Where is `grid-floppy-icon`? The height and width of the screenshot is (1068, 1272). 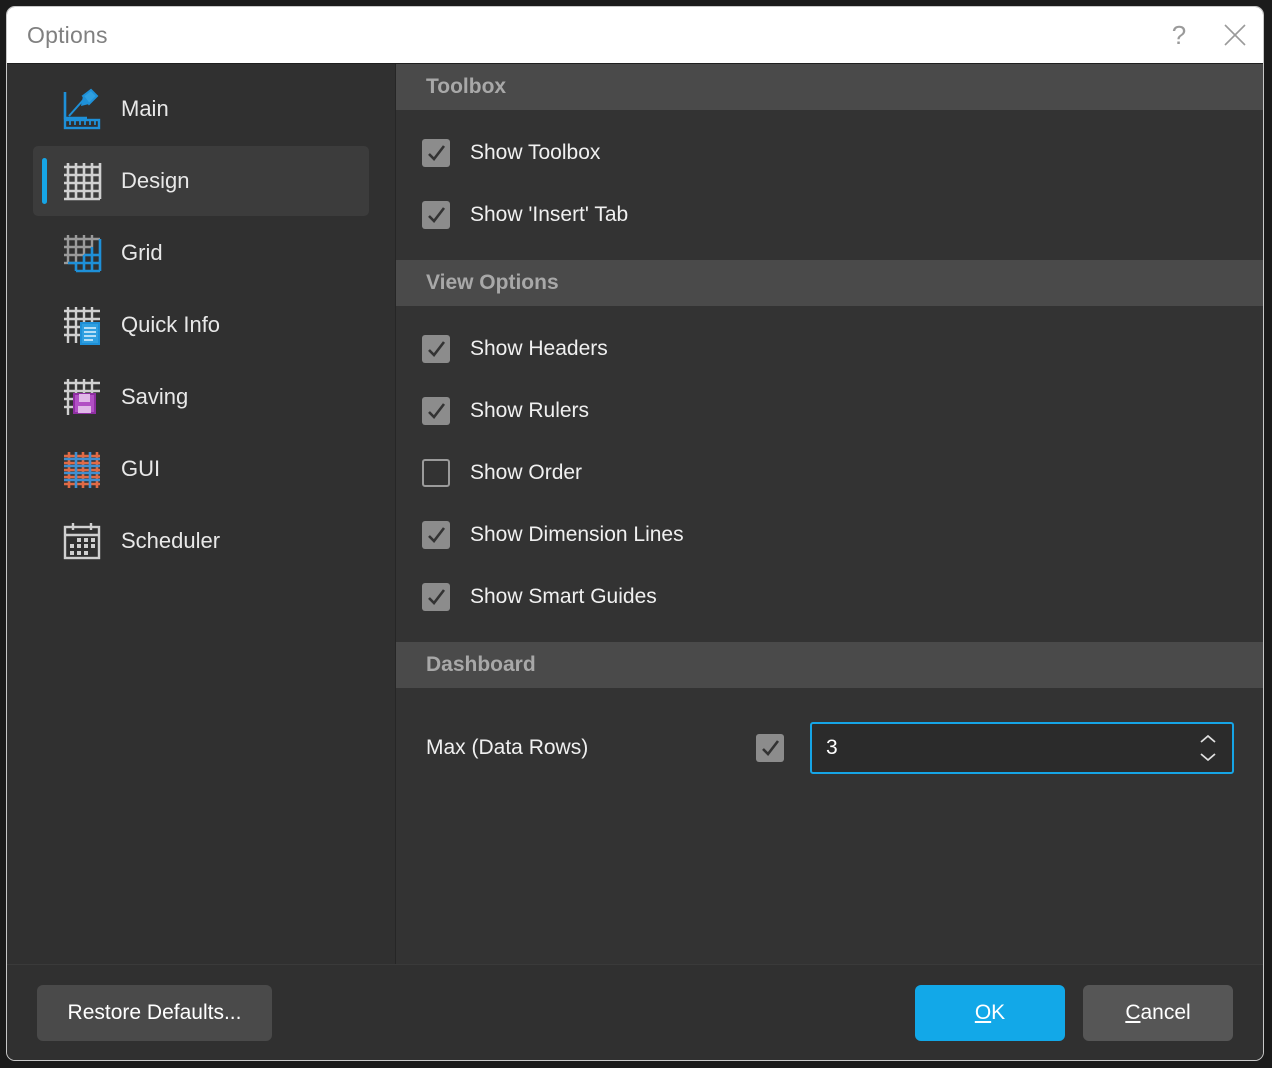 grid-floppy-icon is located at coordinates (82, 397).